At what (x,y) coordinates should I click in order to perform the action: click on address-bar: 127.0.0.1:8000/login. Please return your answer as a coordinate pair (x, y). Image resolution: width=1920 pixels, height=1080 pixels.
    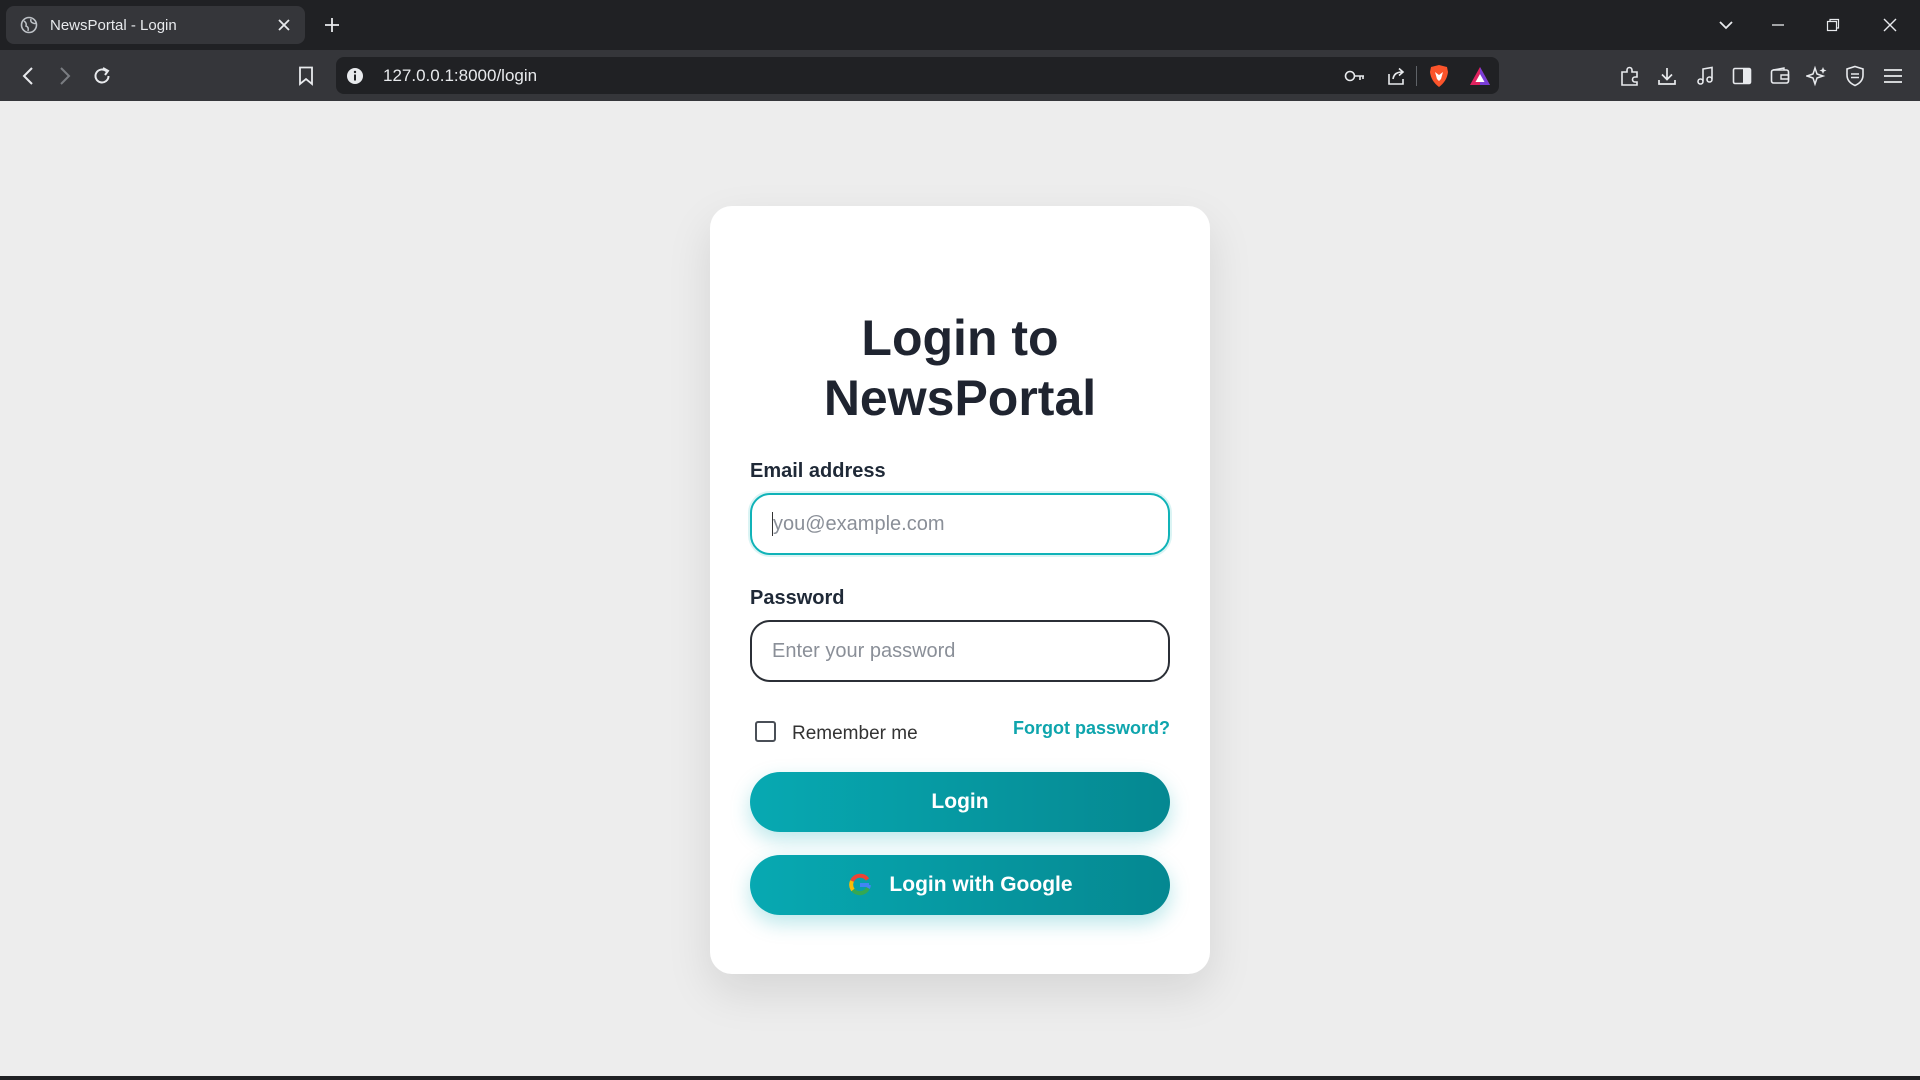
    Looking at the image, I should click on (917, 75).